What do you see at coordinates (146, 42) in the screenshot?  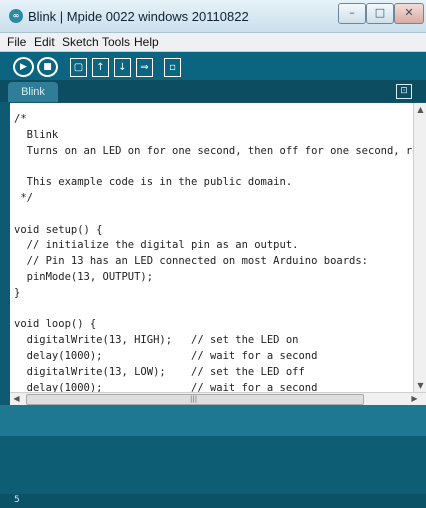 I see `menu-help: Help` at bounding box center [146, 42].